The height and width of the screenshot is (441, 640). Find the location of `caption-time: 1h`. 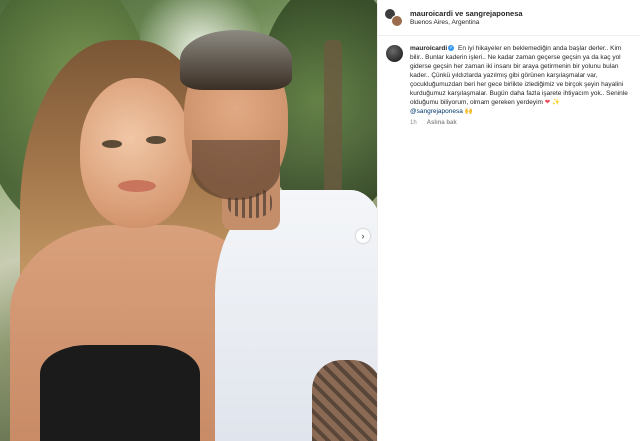

caption-time: 1h is located at coordinates (413, 123).